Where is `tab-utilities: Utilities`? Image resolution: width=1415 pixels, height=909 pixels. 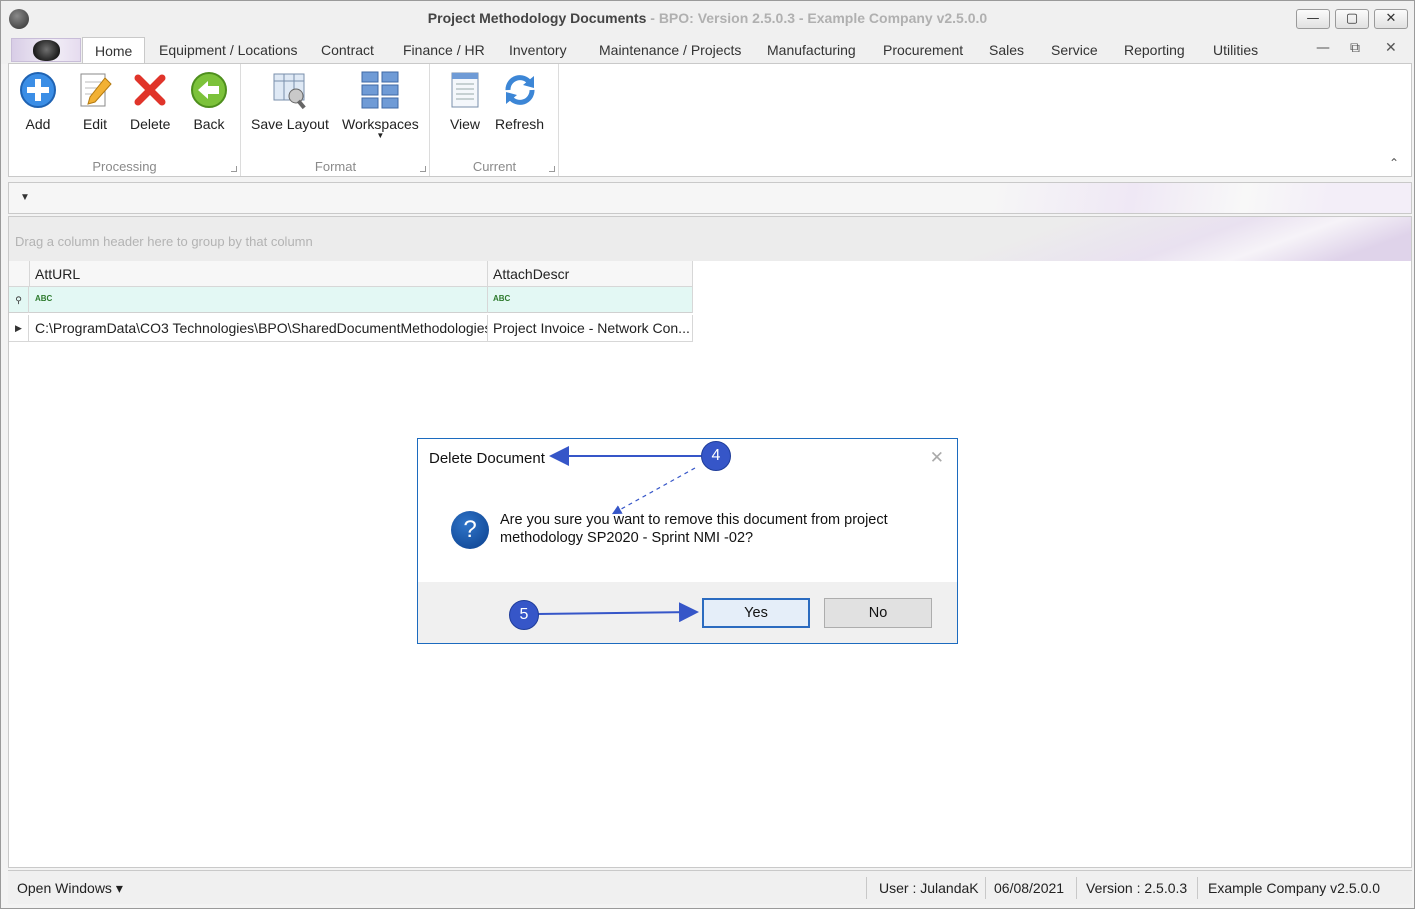 tab-utilities: Utilities is located at coordinates (1235, 50).